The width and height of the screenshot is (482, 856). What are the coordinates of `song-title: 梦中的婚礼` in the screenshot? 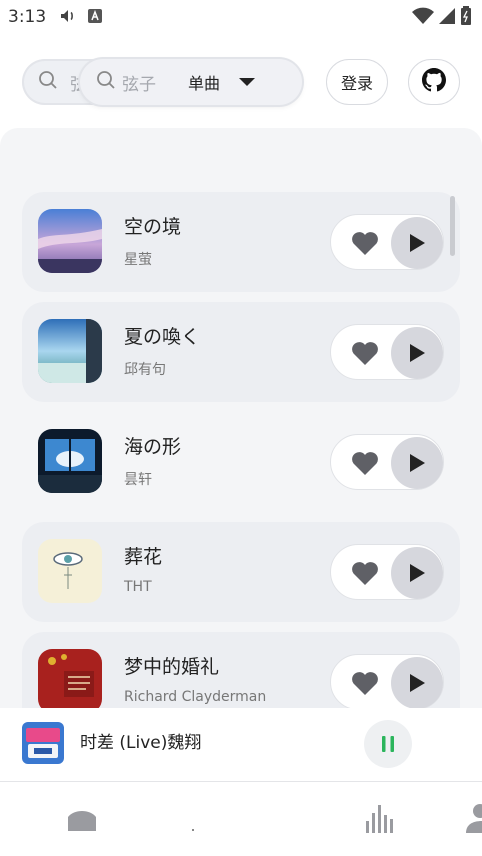 It's located at (172, 667).